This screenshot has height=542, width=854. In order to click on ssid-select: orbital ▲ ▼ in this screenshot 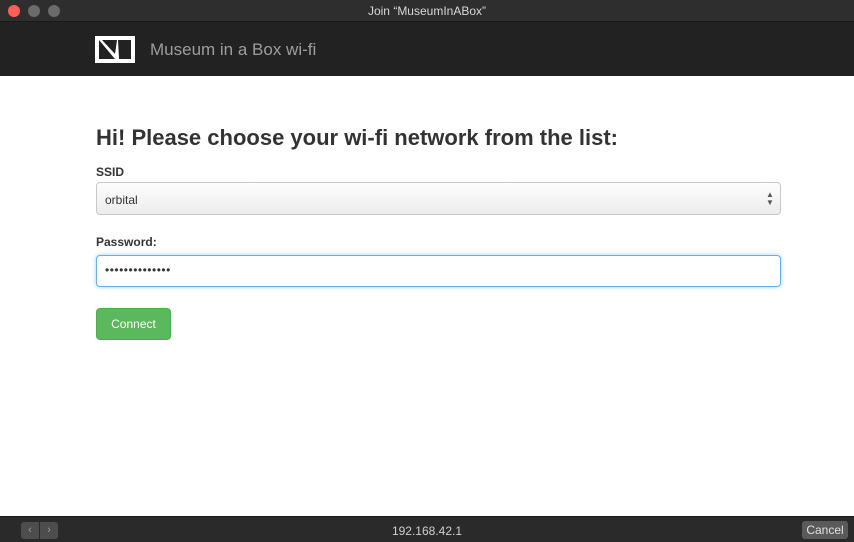, I will do `click(438, 198)`.